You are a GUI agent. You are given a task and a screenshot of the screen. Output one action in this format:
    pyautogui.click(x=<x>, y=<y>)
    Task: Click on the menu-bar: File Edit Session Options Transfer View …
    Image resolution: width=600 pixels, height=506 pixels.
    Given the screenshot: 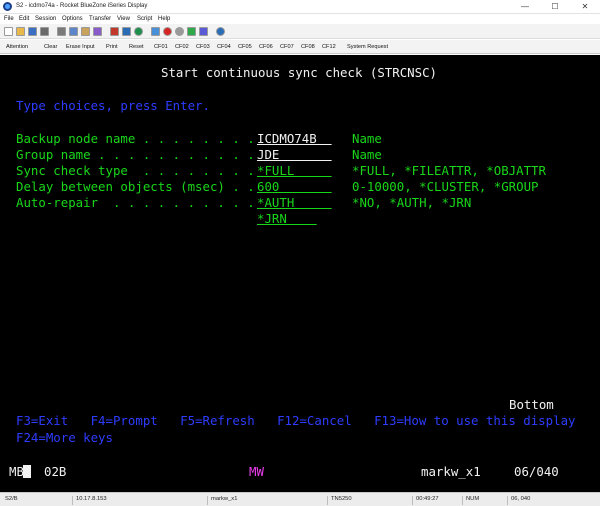 What is the action you would take?
    pyautogui.click(x=300, y=19)
    